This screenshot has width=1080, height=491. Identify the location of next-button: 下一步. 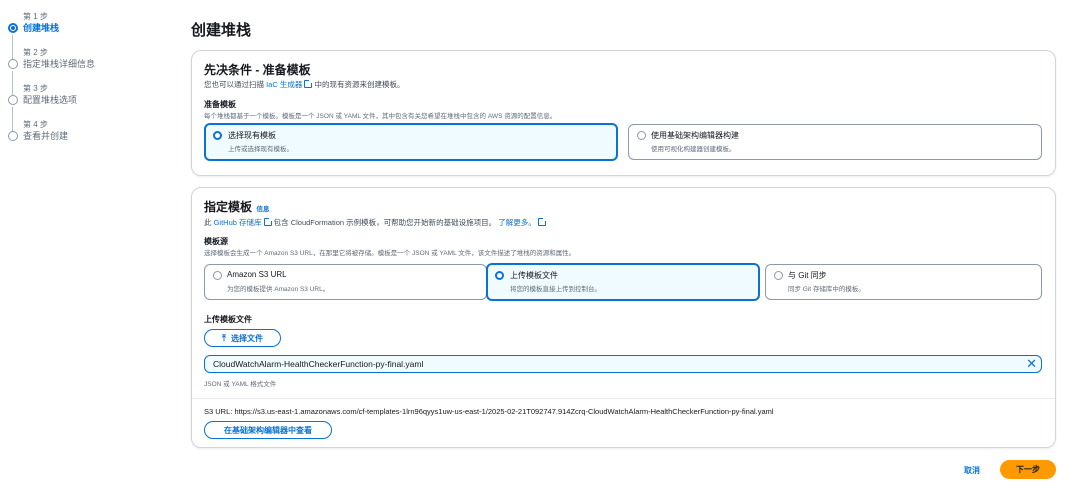
(1028, 469).